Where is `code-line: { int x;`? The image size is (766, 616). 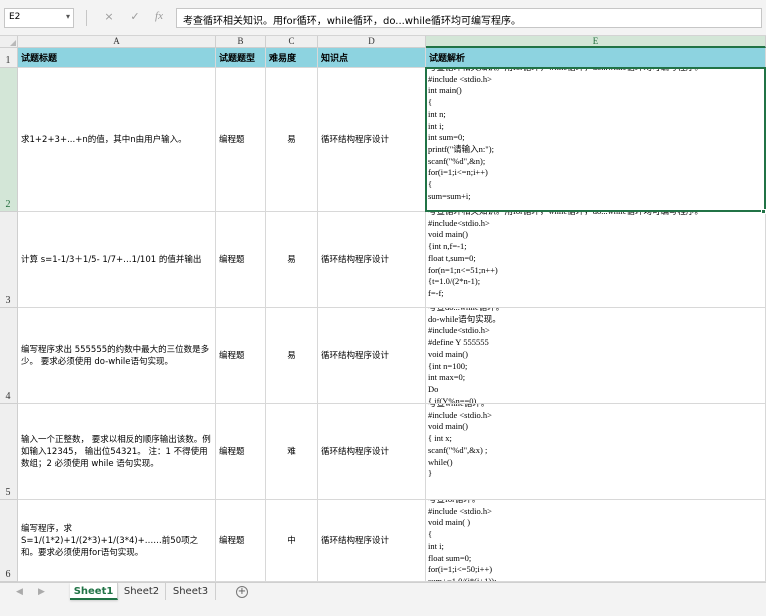 code-line: { int x; is located at coordinates (440, 438).